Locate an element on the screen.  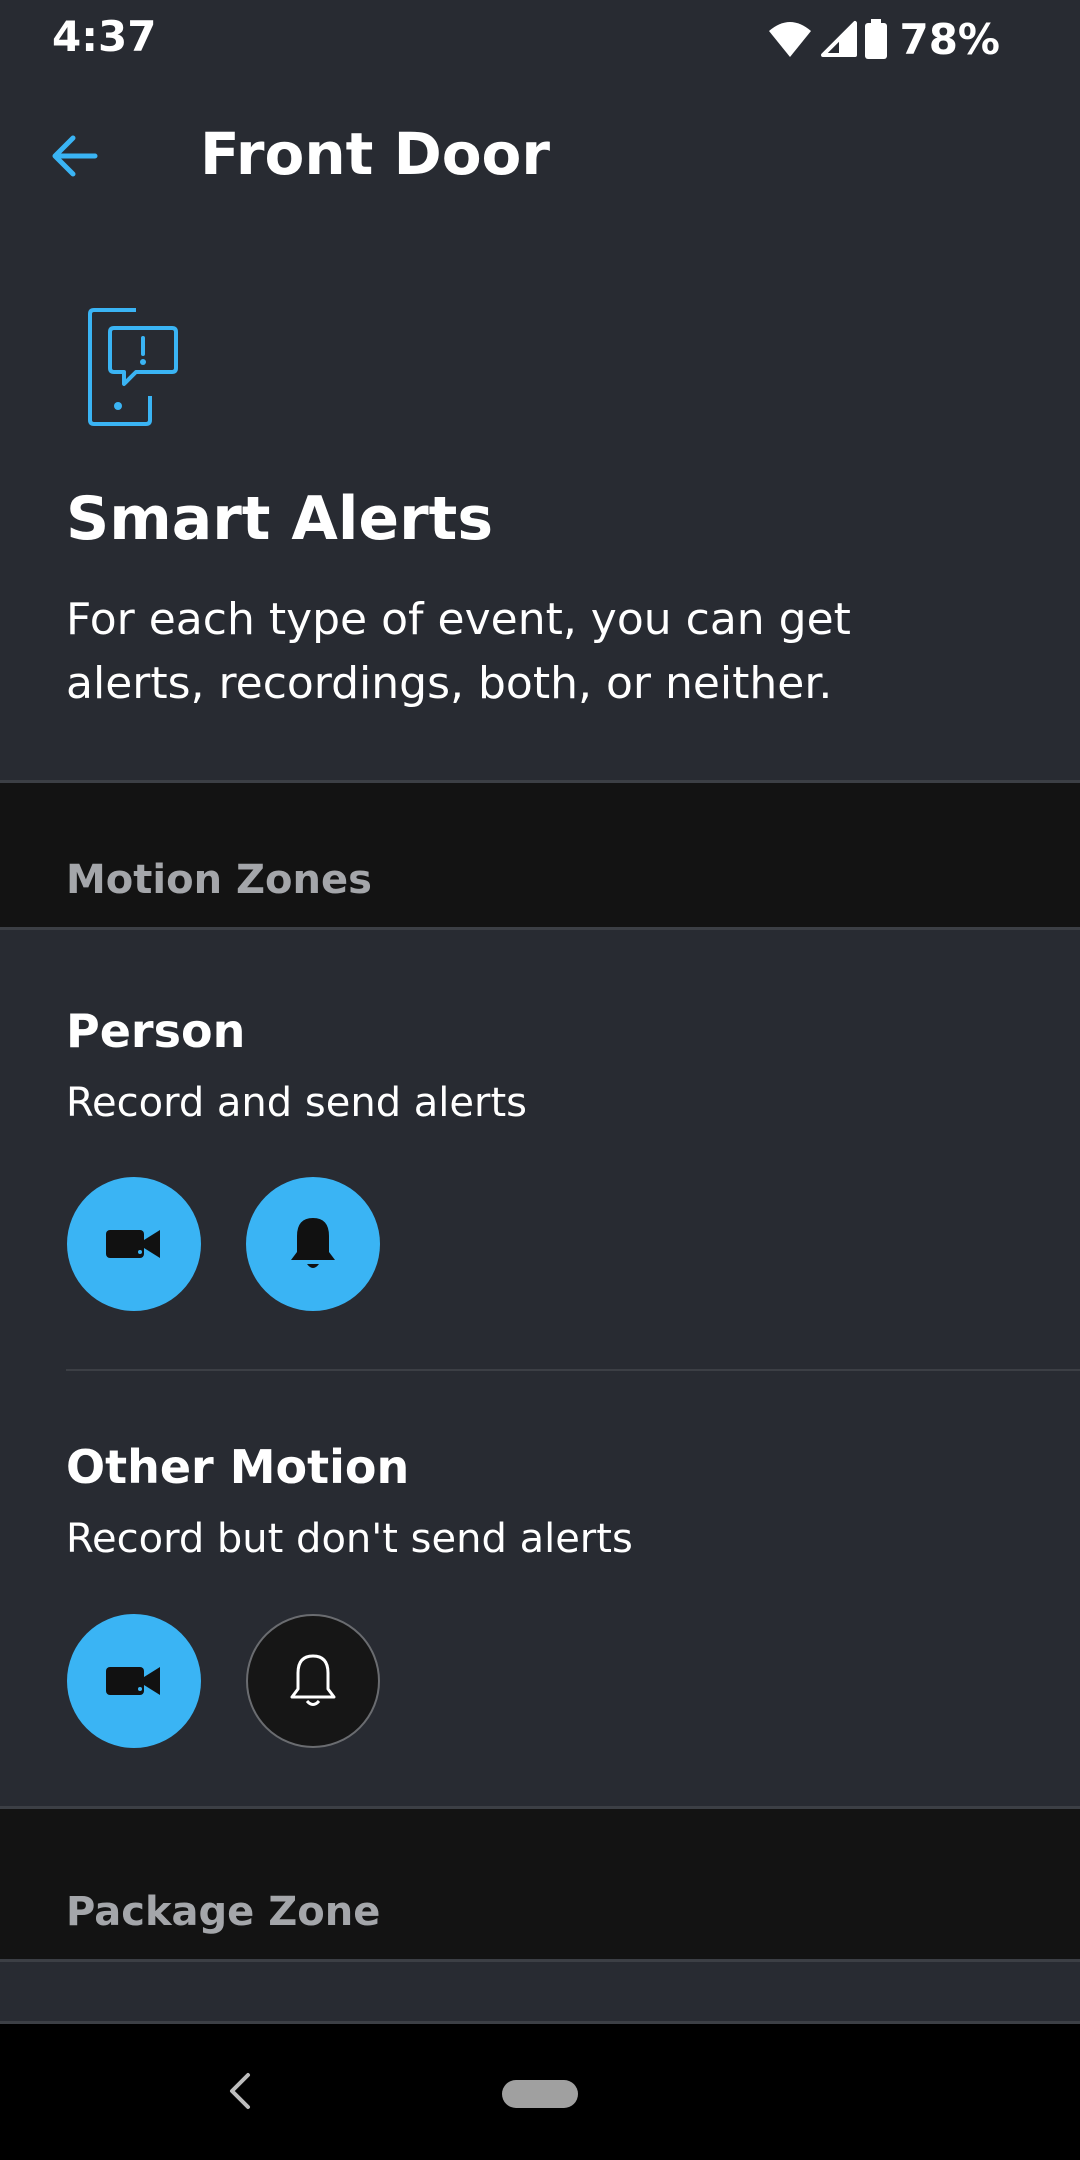
app-bar: Front Door is located at coordinates (540, 156).